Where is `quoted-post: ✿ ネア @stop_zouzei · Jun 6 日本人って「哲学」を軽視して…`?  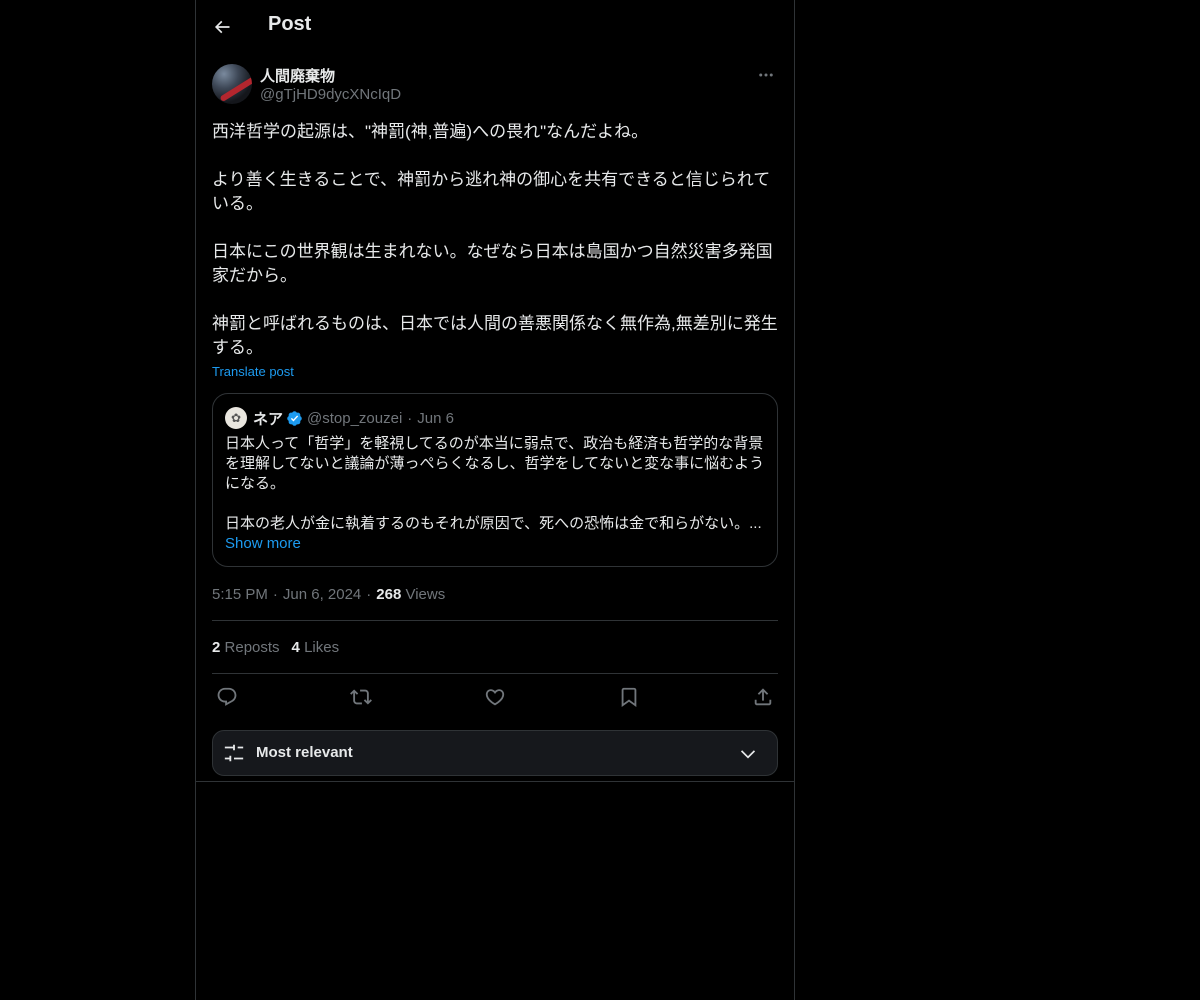 quoted-post: ✿ ネア @stop_zouzei · Jun 6 日本人って「哲学」を軽視して… is located at coordinates (495, 480).